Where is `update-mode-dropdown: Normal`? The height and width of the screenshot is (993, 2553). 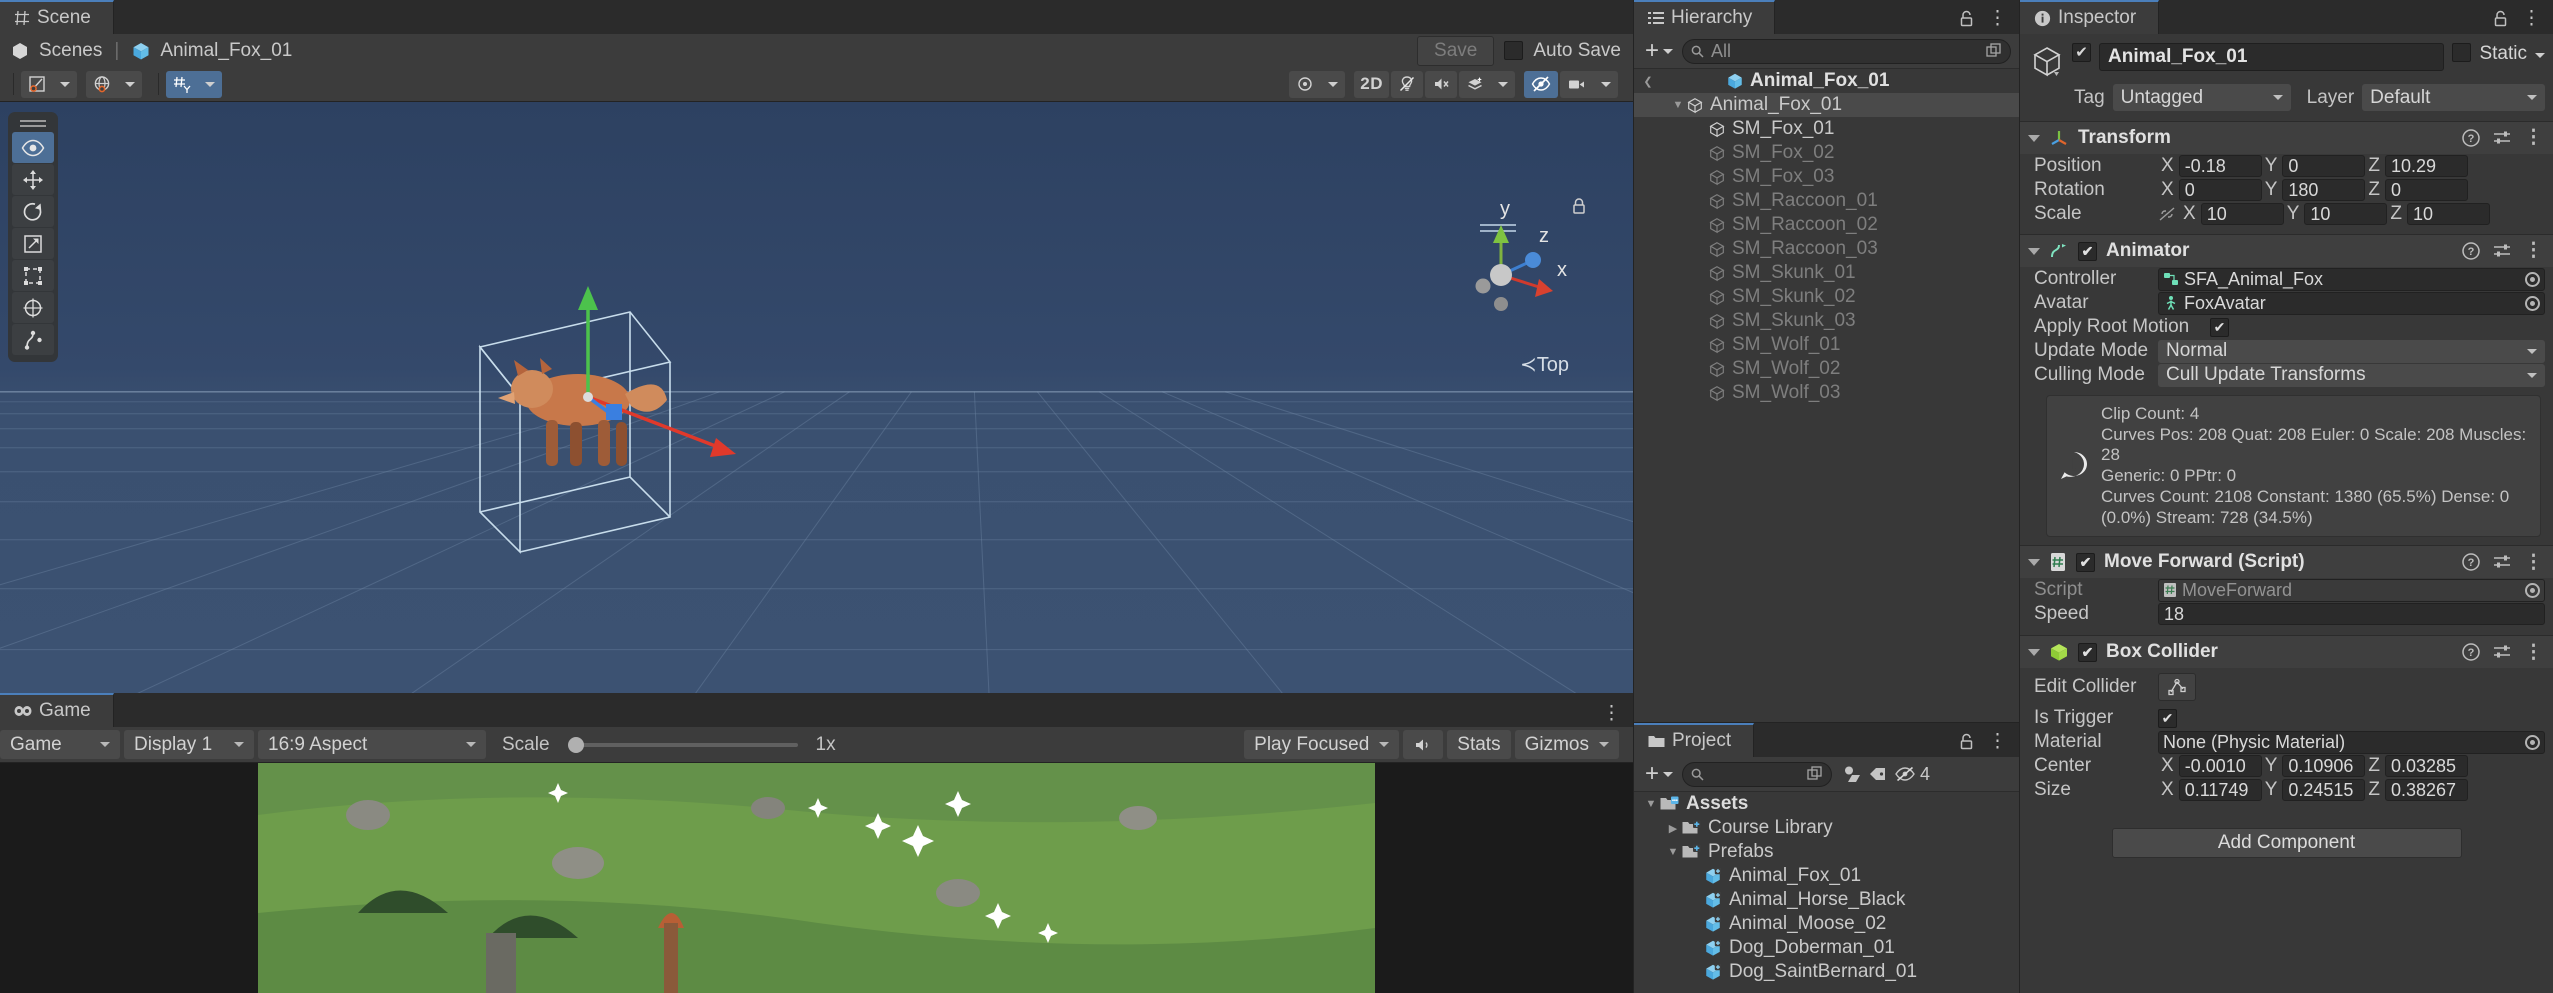 update-mode-dropdown: Normal is located at coordinates (2351, 351).